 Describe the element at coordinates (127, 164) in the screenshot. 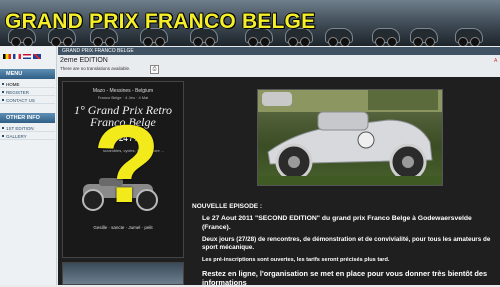

I see `question-mark-overlay: ?` at that location.